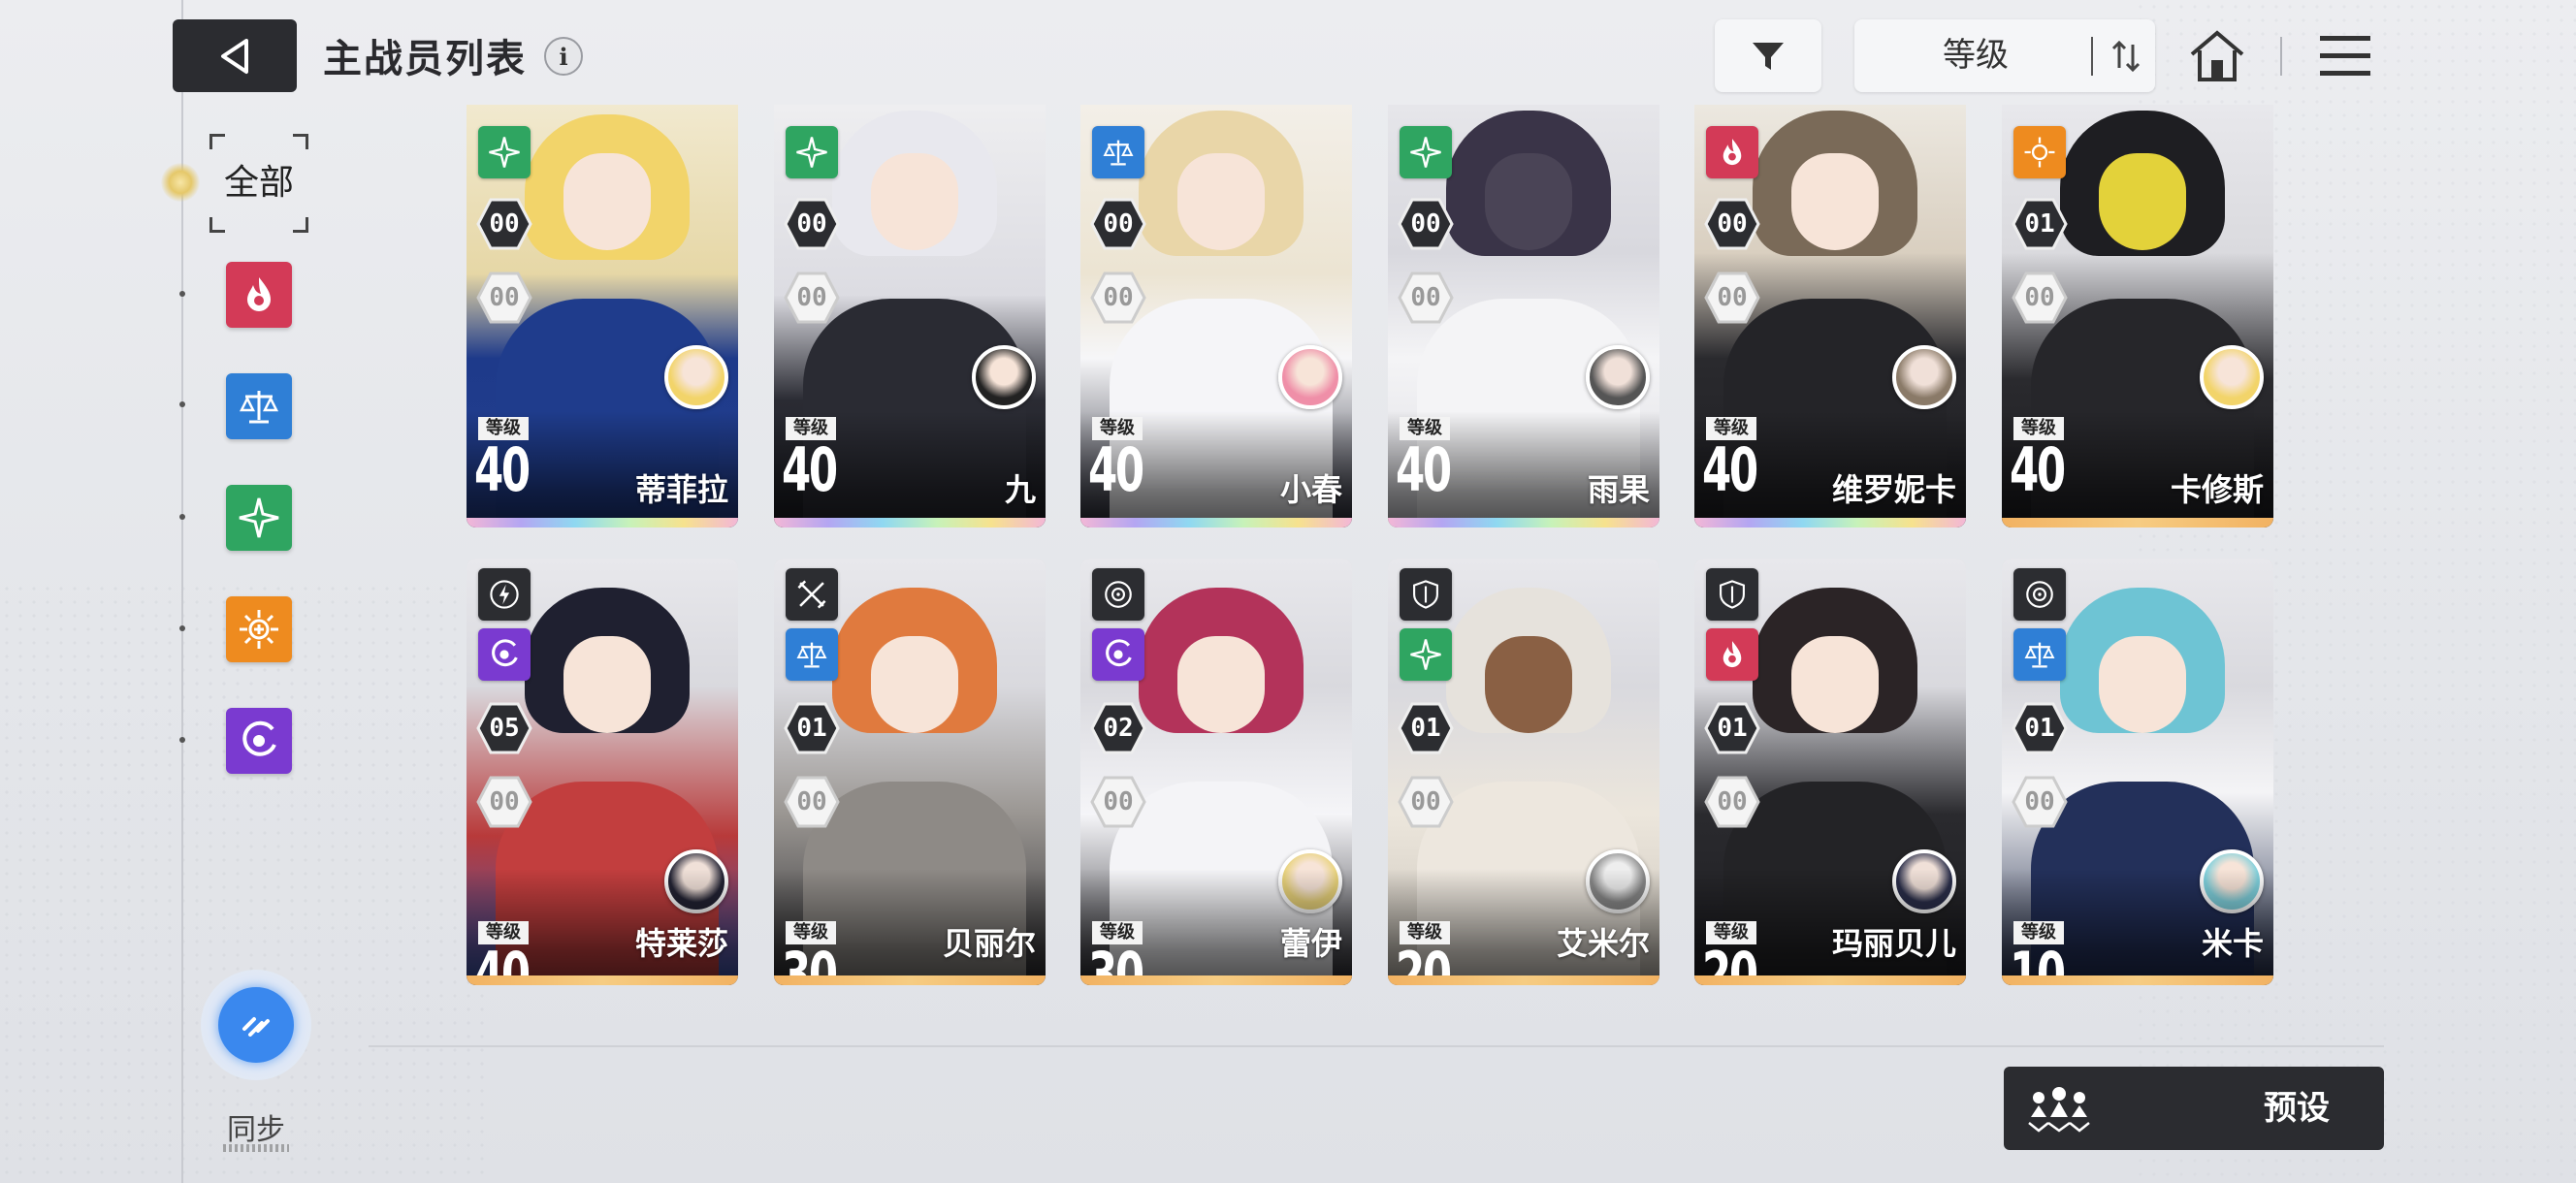 The height and width of the screenshot is (1183, 2576). I want to click on preset-label: 预设, so click(2297, 1108).